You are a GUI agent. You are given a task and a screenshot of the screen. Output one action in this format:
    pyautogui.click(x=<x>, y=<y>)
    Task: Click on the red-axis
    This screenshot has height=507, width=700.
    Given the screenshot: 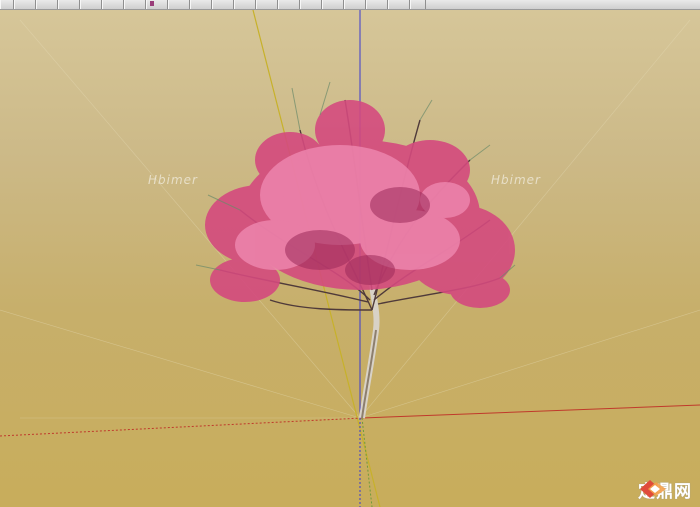 What is the action you would take?
    pyautogui.click(x=530, y=411)
    